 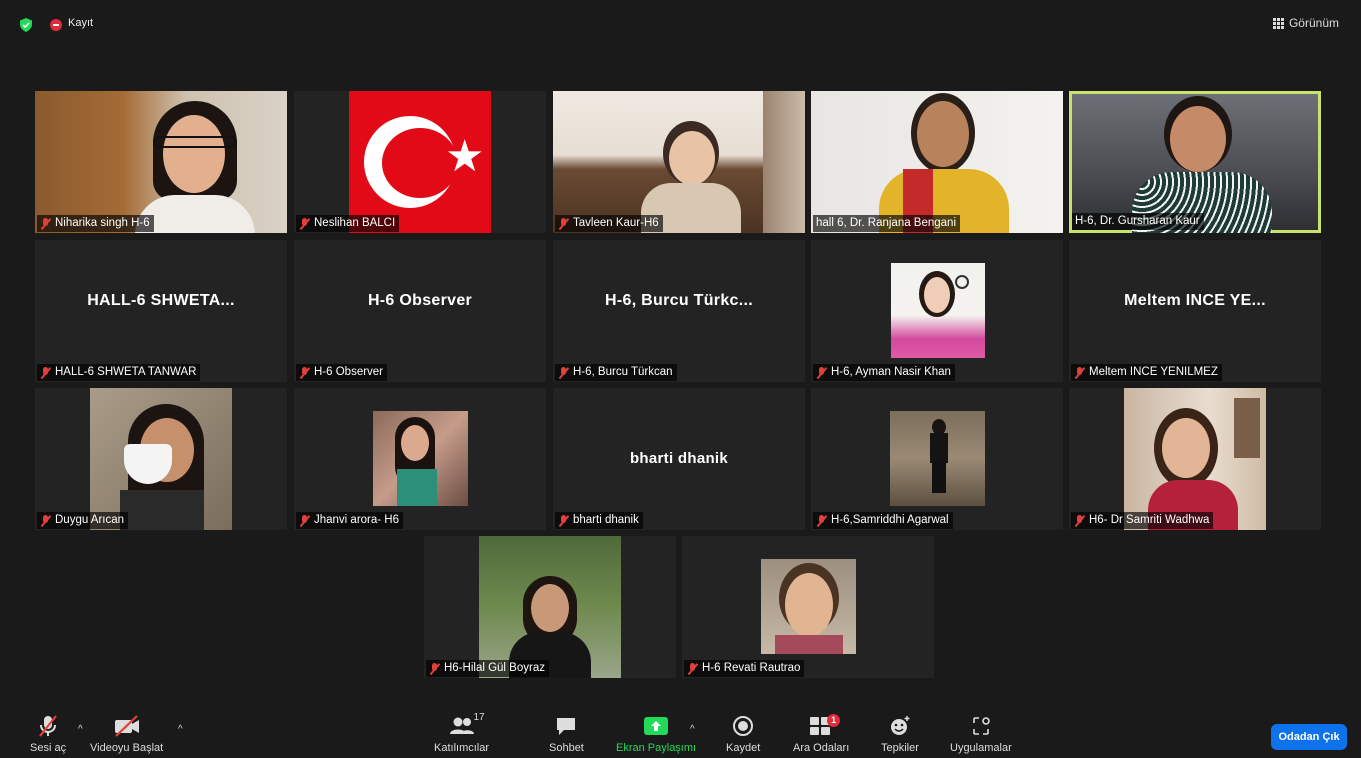 What do you see at coordinates (180, 729) in the screenshot?
I see `video-options-chevron-icon: ^` at bounding box center [180, 729].